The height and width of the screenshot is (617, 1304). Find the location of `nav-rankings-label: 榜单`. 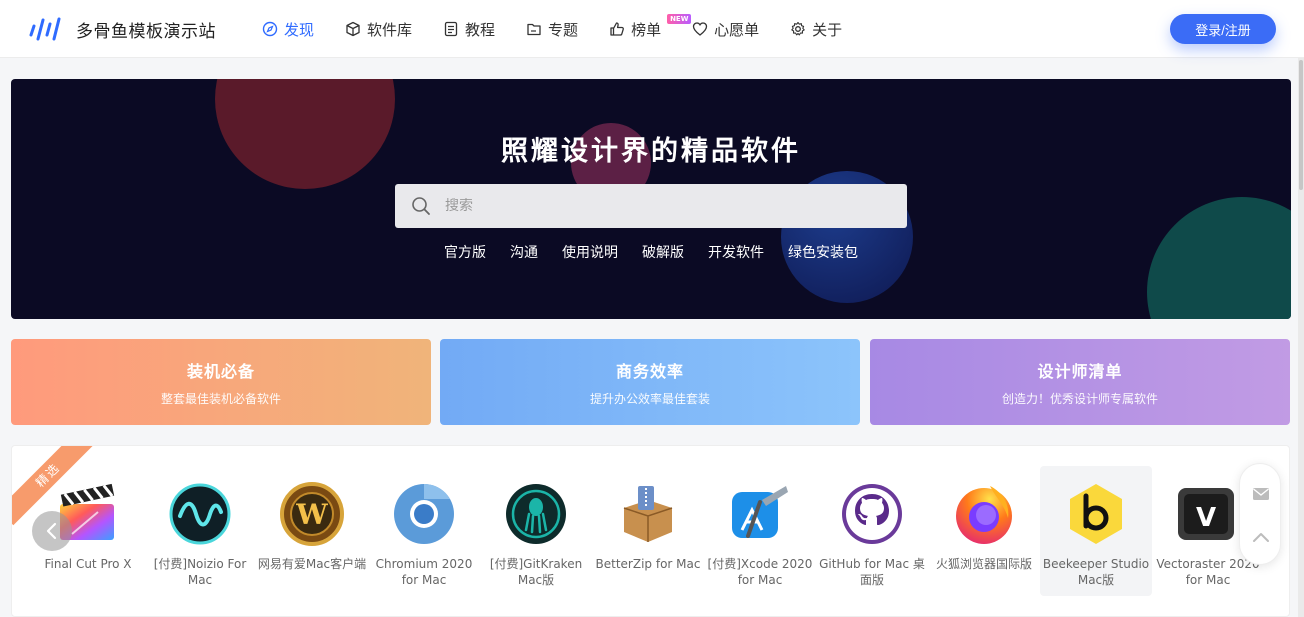

nav-rankings-label: 榜单 is located at coordinates (646, 29).